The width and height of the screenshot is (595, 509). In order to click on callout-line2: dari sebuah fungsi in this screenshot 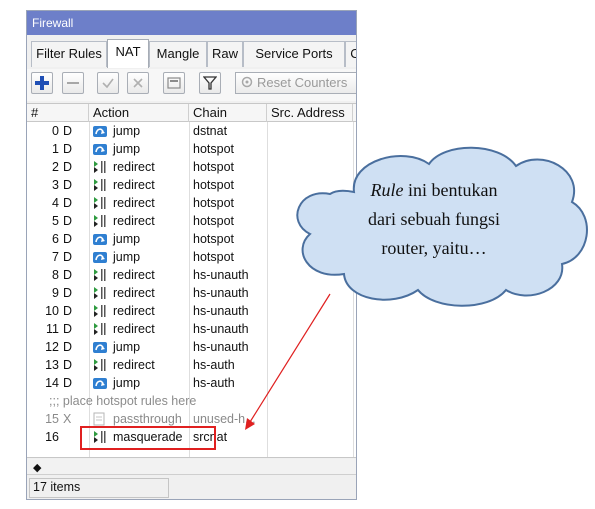, I will do `click(434, 219)`.